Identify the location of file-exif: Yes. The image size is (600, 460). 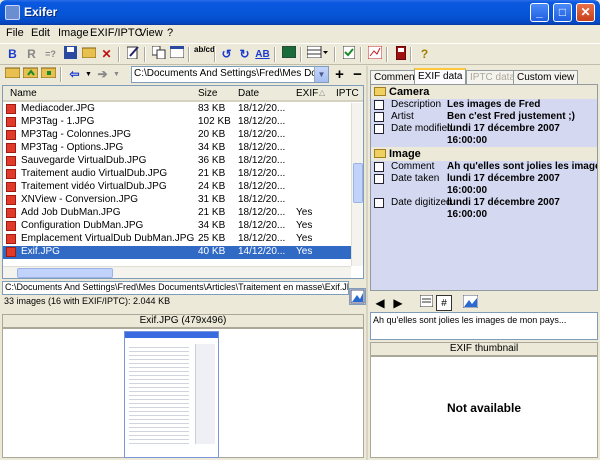
(304, 212).